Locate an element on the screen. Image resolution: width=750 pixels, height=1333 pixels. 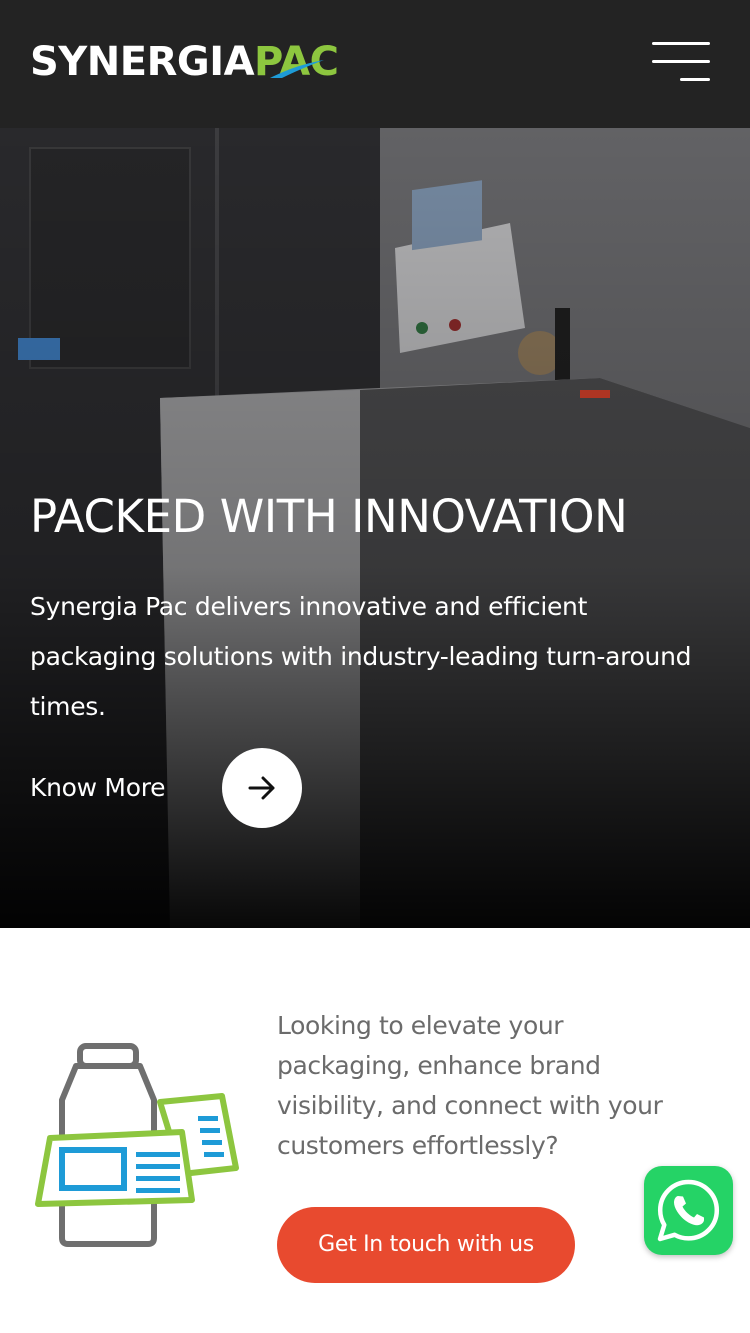
whatsapp-icon is located at coordinates (688, 1210).